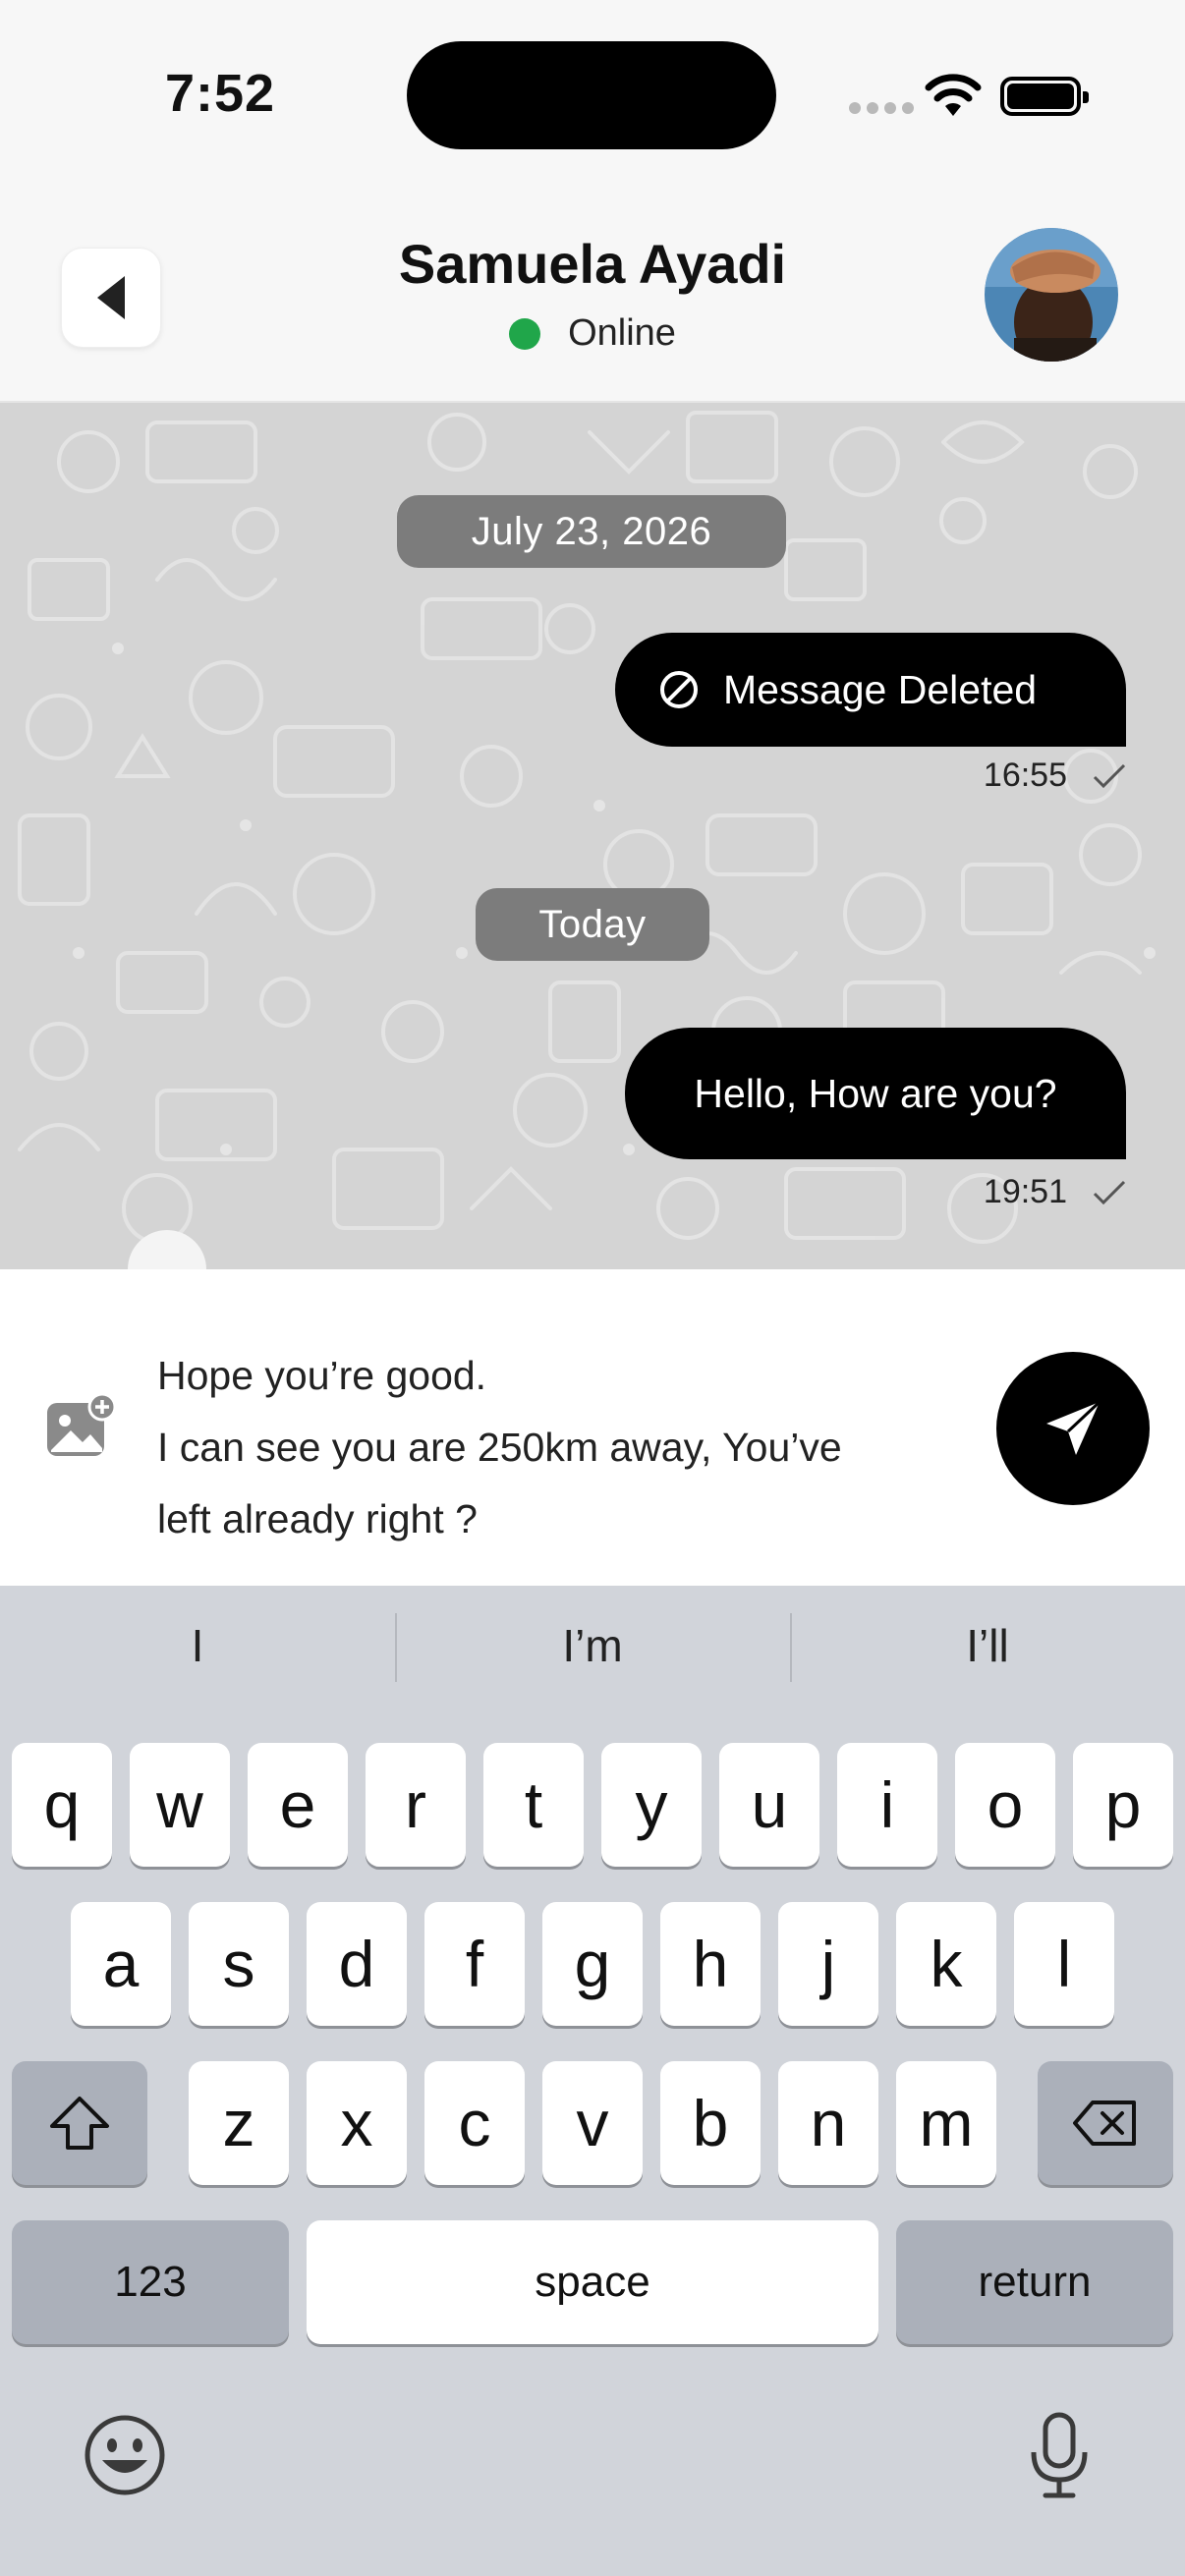 The height and width of the screenshot is (2576, 1185). I want to click on shift-icon, so click(80, 2123).